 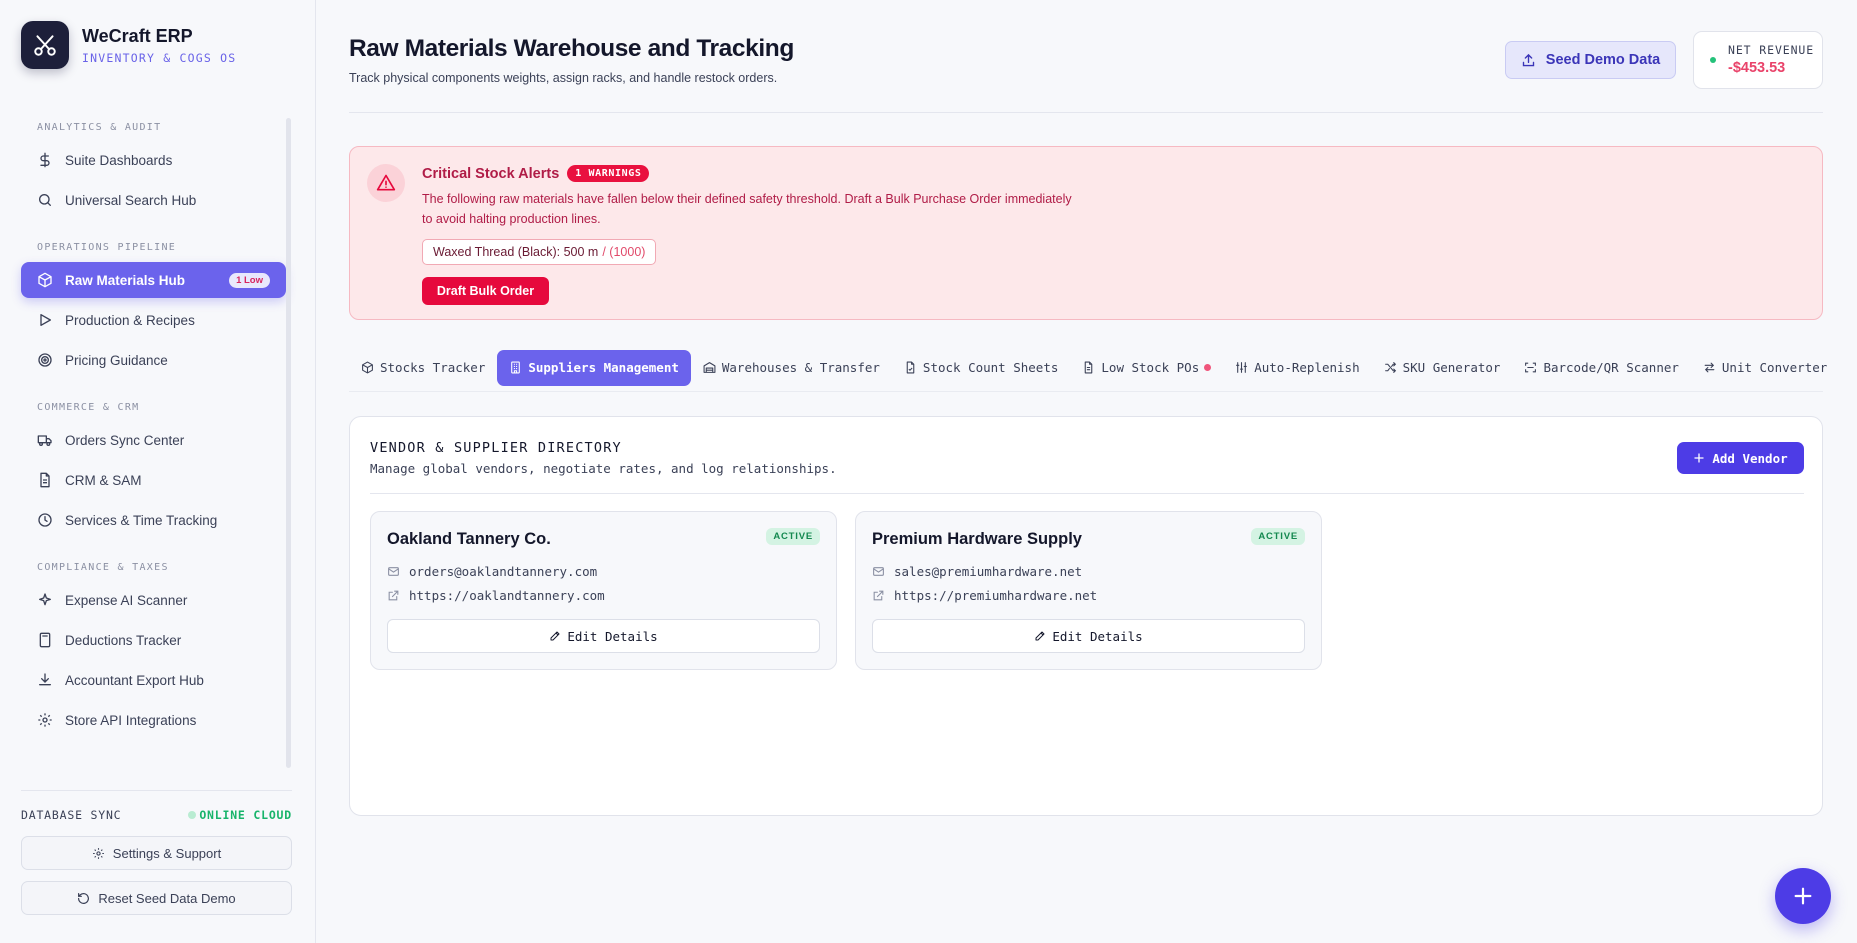 I want to click on sidebar-item-universal-search: Universal Search Hub, so click(x=153, y=200).